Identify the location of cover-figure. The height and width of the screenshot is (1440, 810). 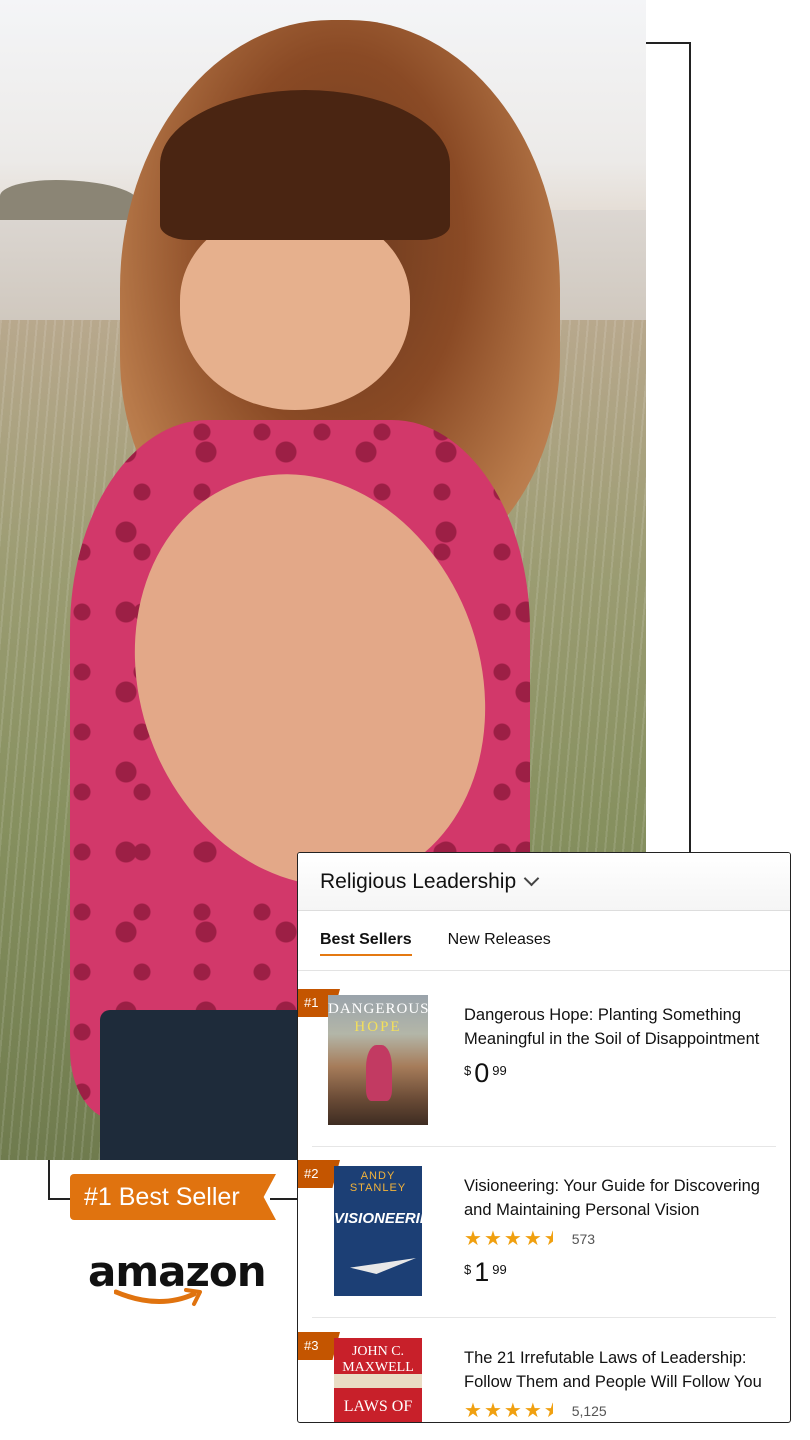
(379, 1073).